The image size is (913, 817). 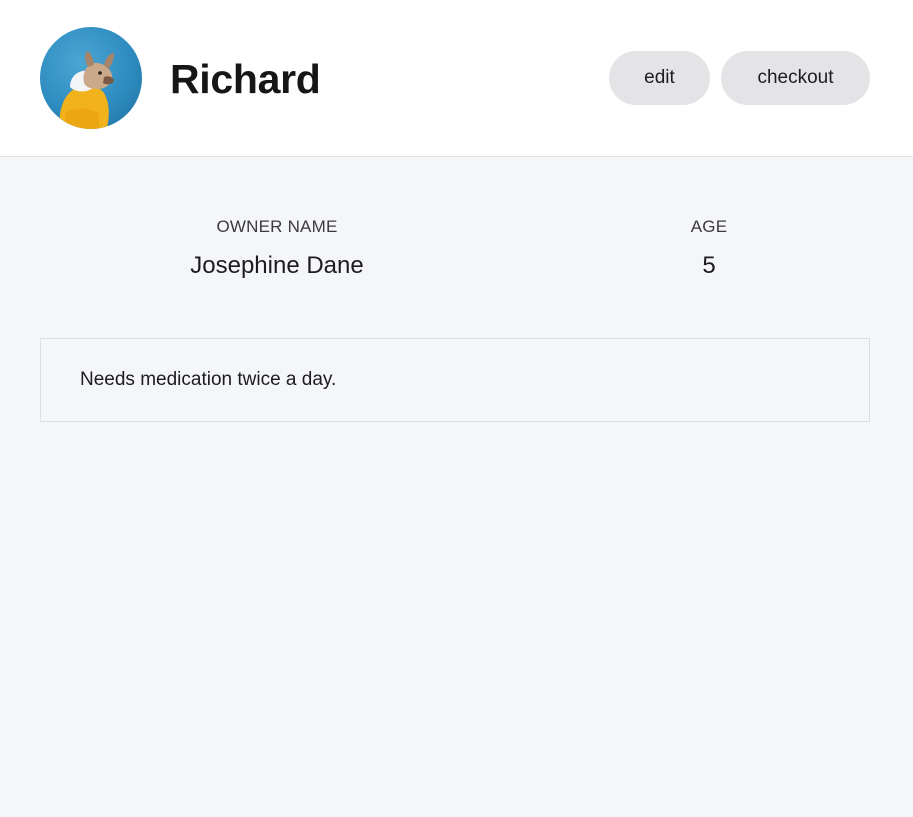 What do you see at coordinates (659, 78) in the screenshot?
I see `edit-button: edit` at bounding box center [659, 78].